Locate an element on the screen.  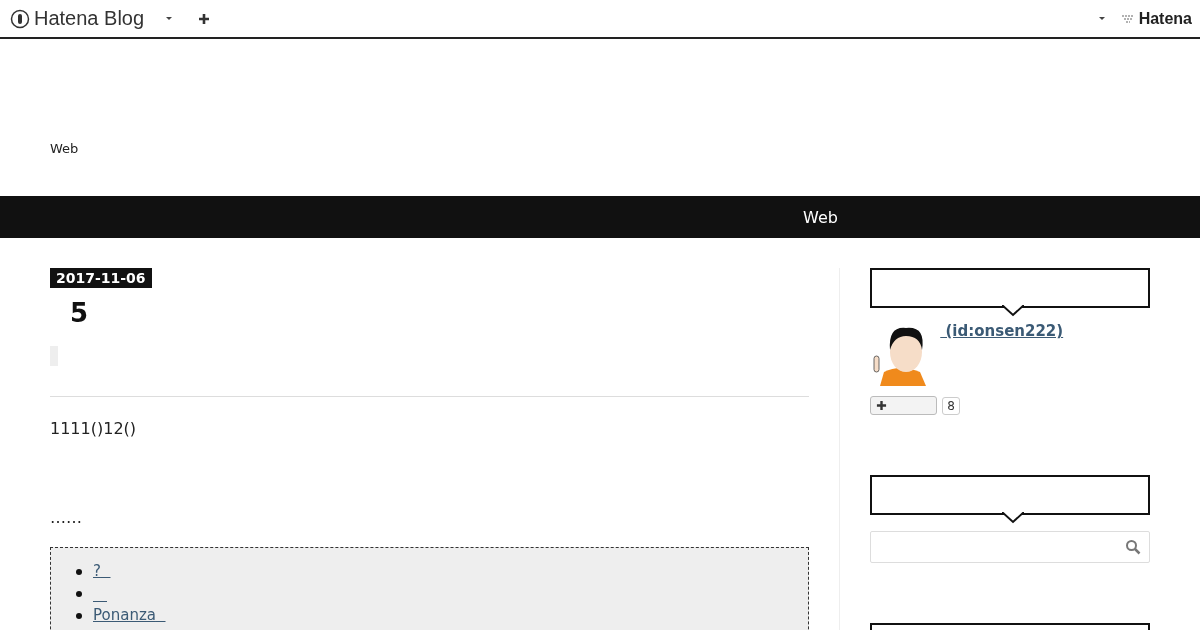
star-button is located at coordinates (904, 405).